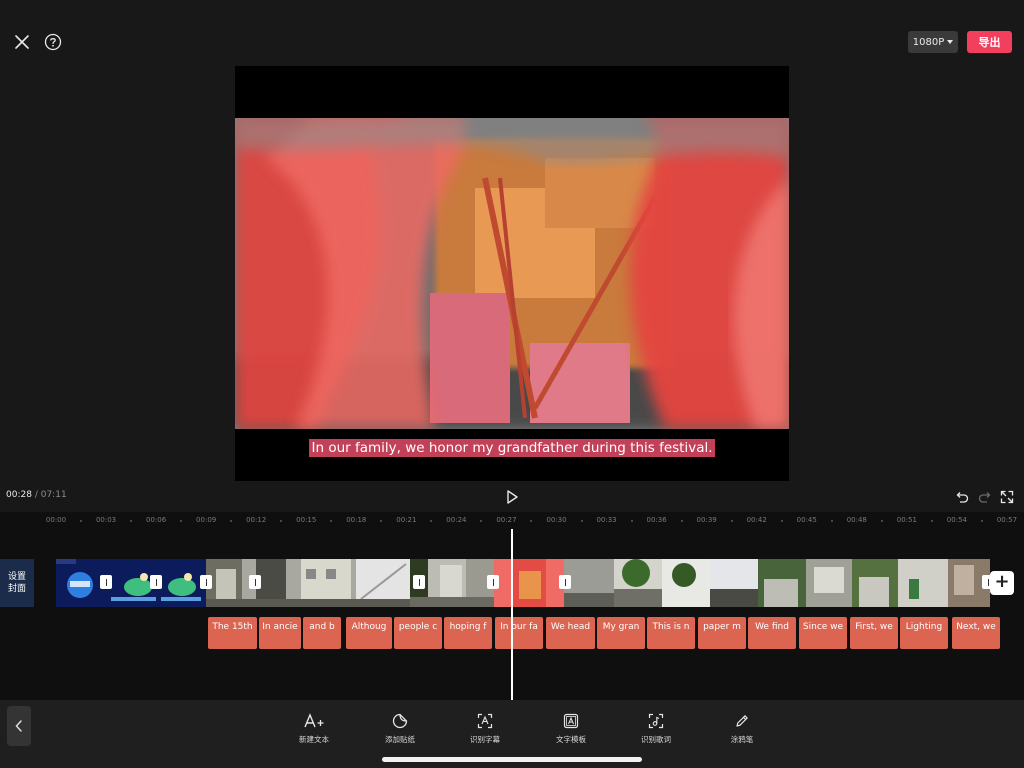 The image size is (1024, 768). I want to click on ruler-tick-label: 00:36, so click(656, 520).